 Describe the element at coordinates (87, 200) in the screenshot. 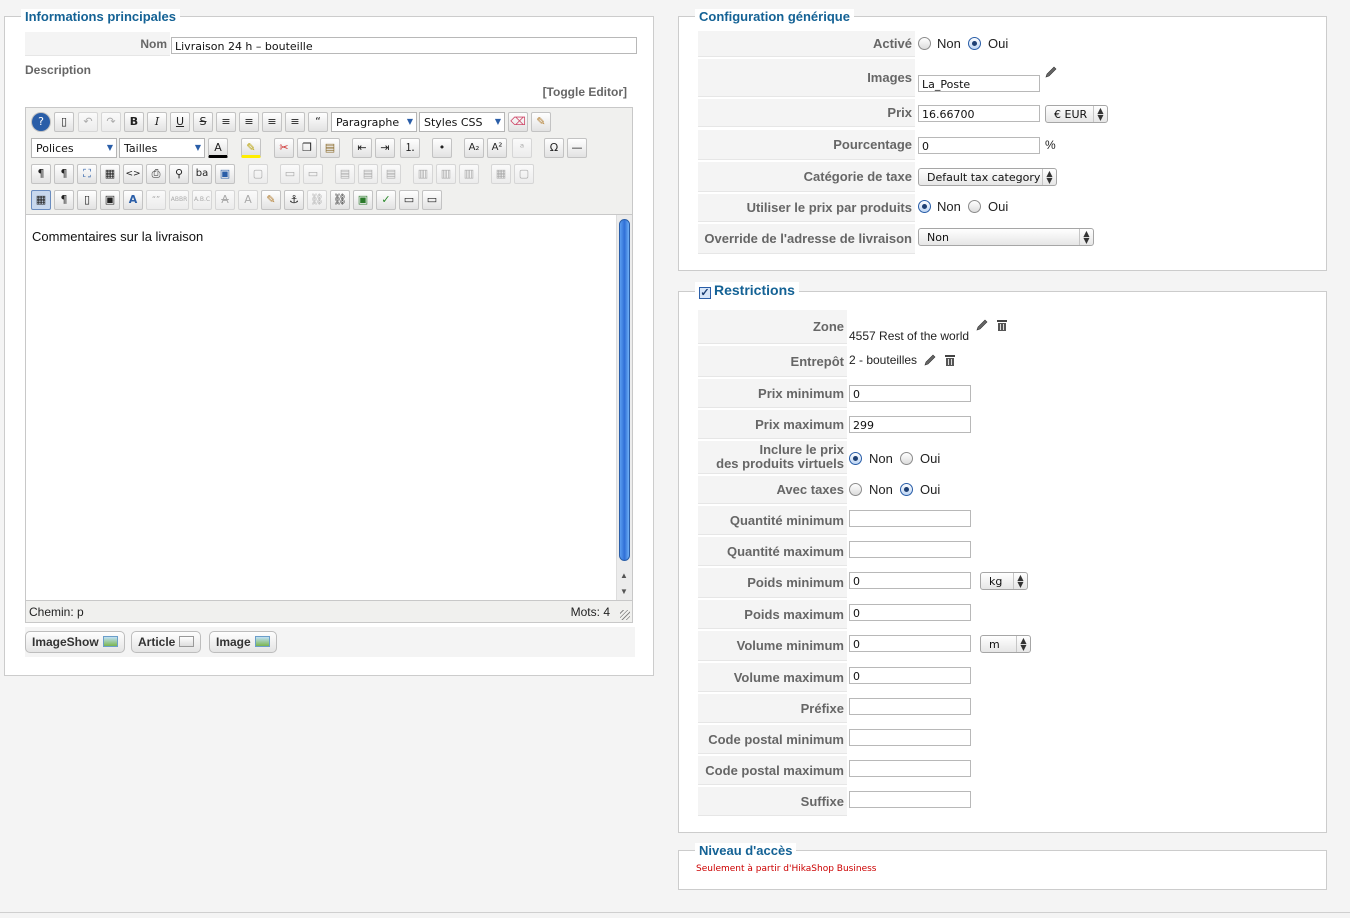

I see `insert-file-icon: ▯` at that location.